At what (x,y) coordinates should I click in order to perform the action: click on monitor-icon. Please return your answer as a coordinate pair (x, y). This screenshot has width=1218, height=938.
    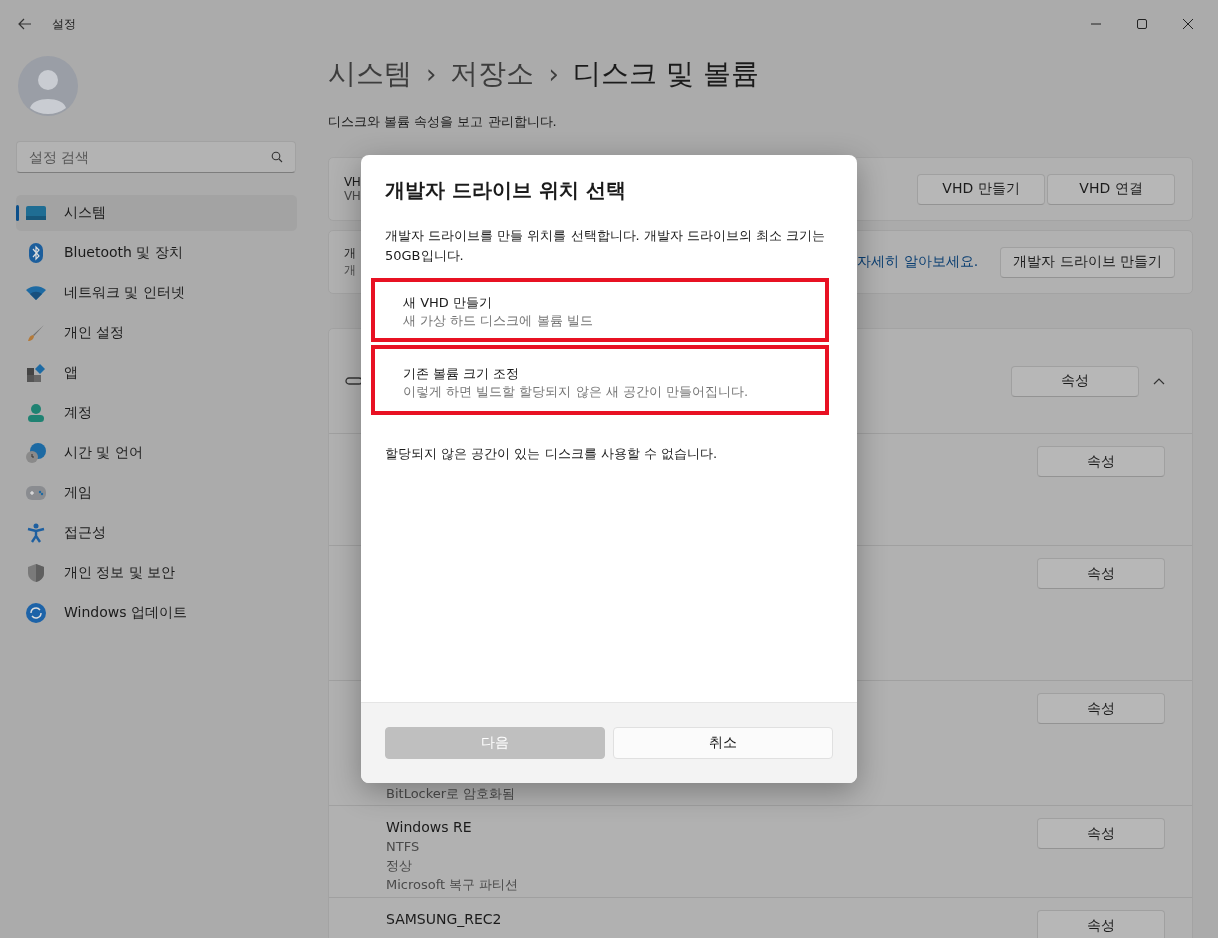
    Looking at the image, I should click on (36, 213).